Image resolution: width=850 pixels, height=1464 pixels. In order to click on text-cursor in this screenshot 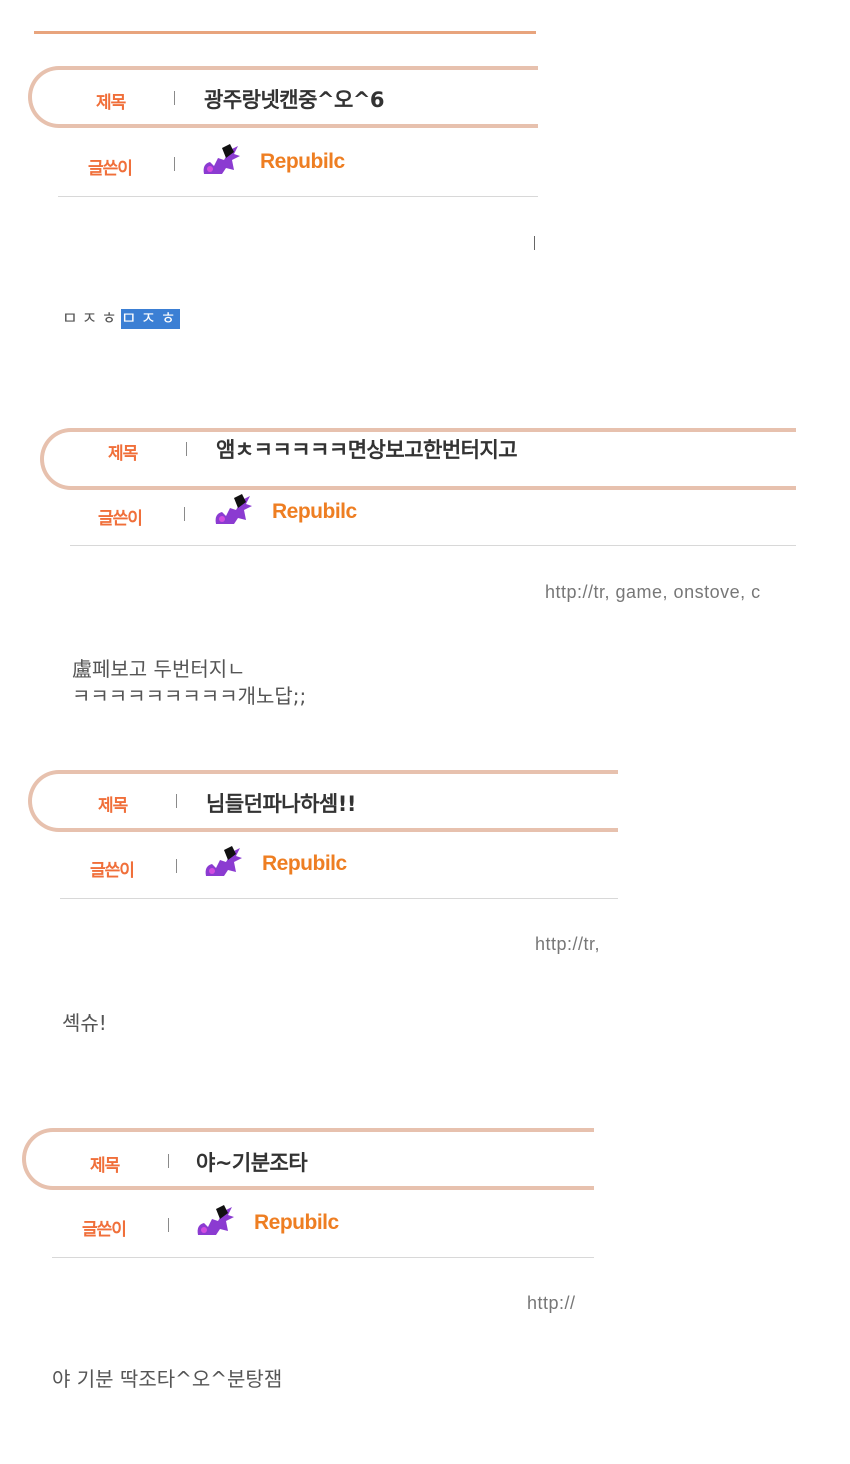, I will do `click(534, 243)`.